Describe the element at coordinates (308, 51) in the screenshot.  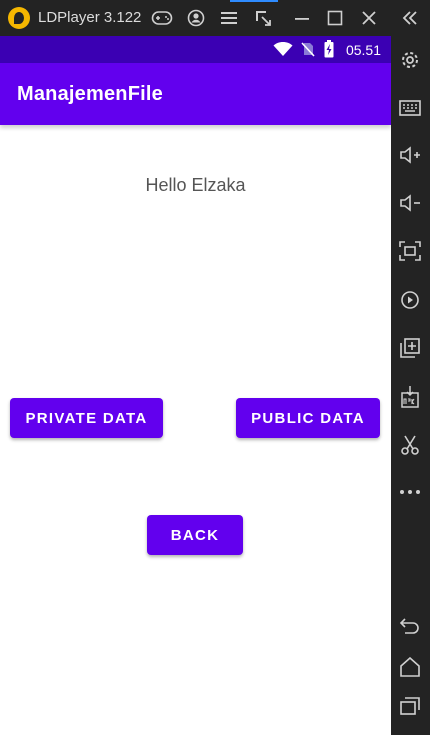
I see `no-sim-icon` at that location.